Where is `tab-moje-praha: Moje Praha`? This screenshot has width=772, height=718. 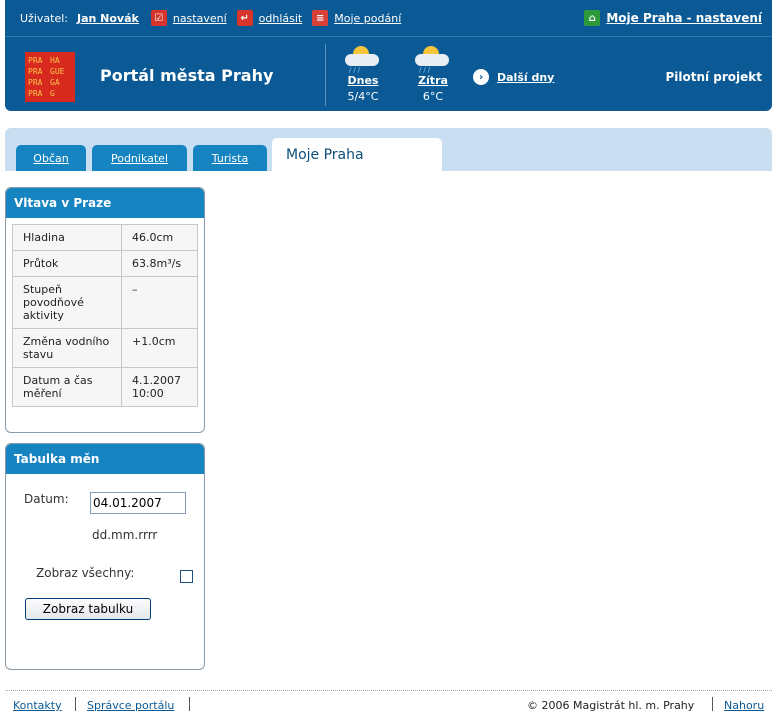
tab-moje-praha: Moje Praha is located at coordinates (357, 154).